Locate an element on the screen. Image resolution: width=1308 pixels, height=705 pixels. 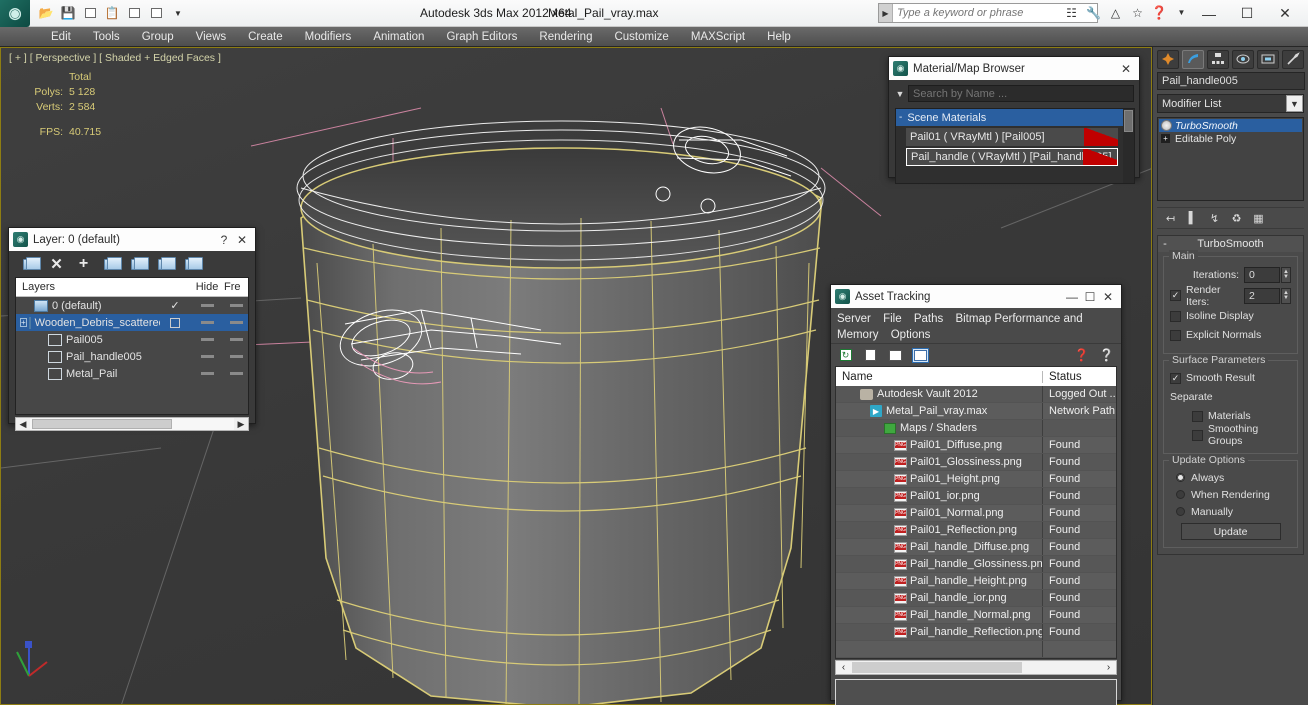
hierarchy-tab is located at coordinates (1218, 59).